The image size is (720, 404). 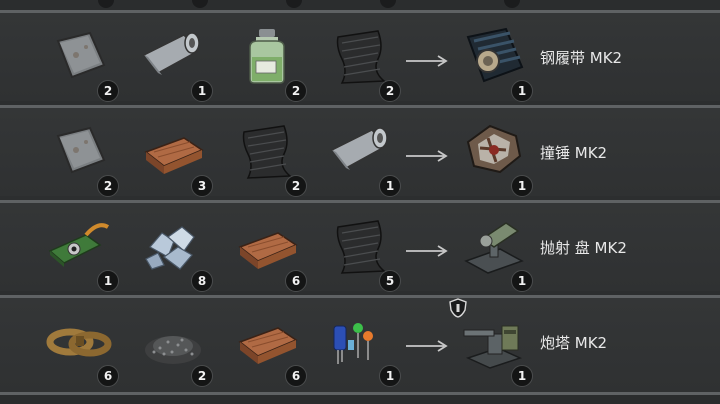 I want to click on previous-row-edge, so click(x=360, y=5).